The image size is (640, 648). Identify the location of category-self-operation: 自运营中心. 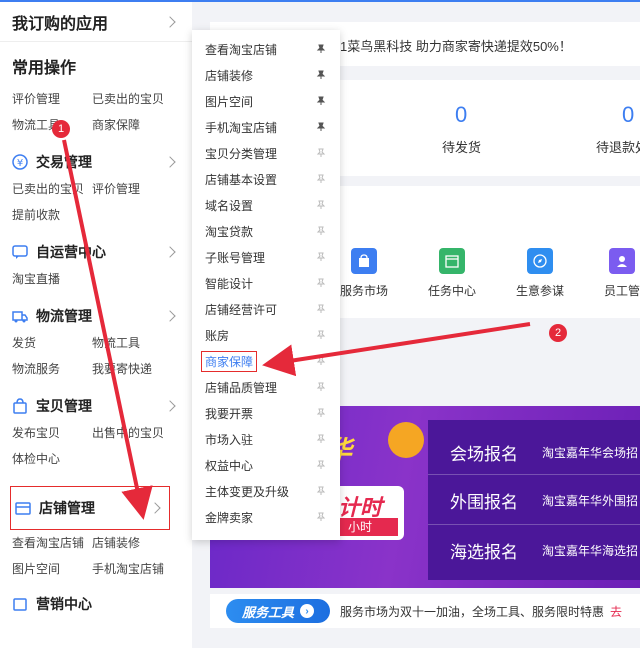
(96, 252).